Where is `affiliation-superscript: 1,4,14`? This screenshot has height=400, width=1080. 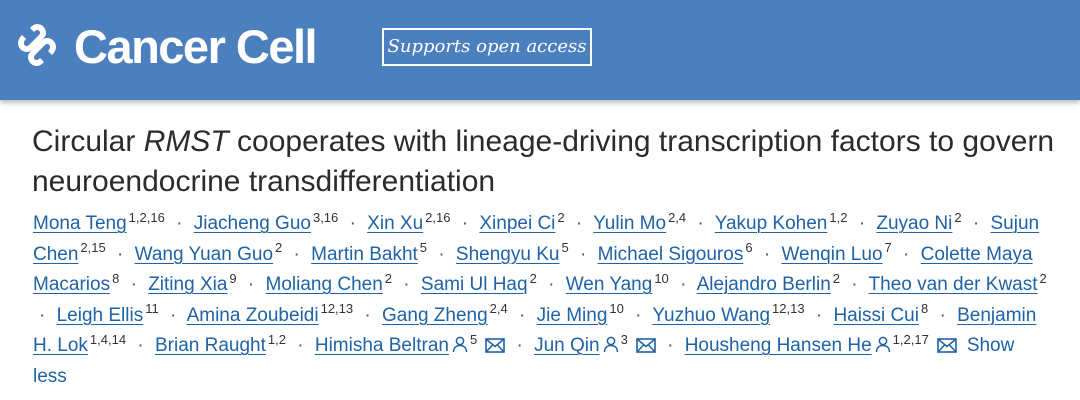 affiliation-superscript: 1,4,14 is located at coordinates (108, 339).